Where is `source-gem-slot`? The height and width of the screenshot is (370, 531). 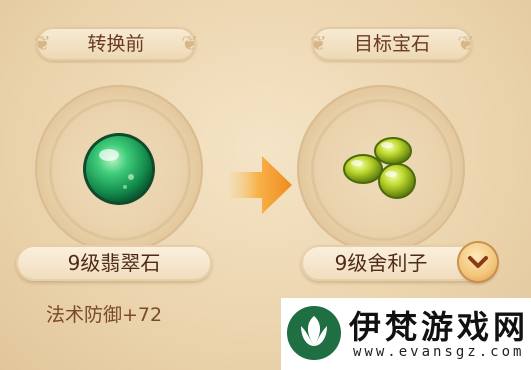
source-gem-slot is located at coordinates (119, 169).